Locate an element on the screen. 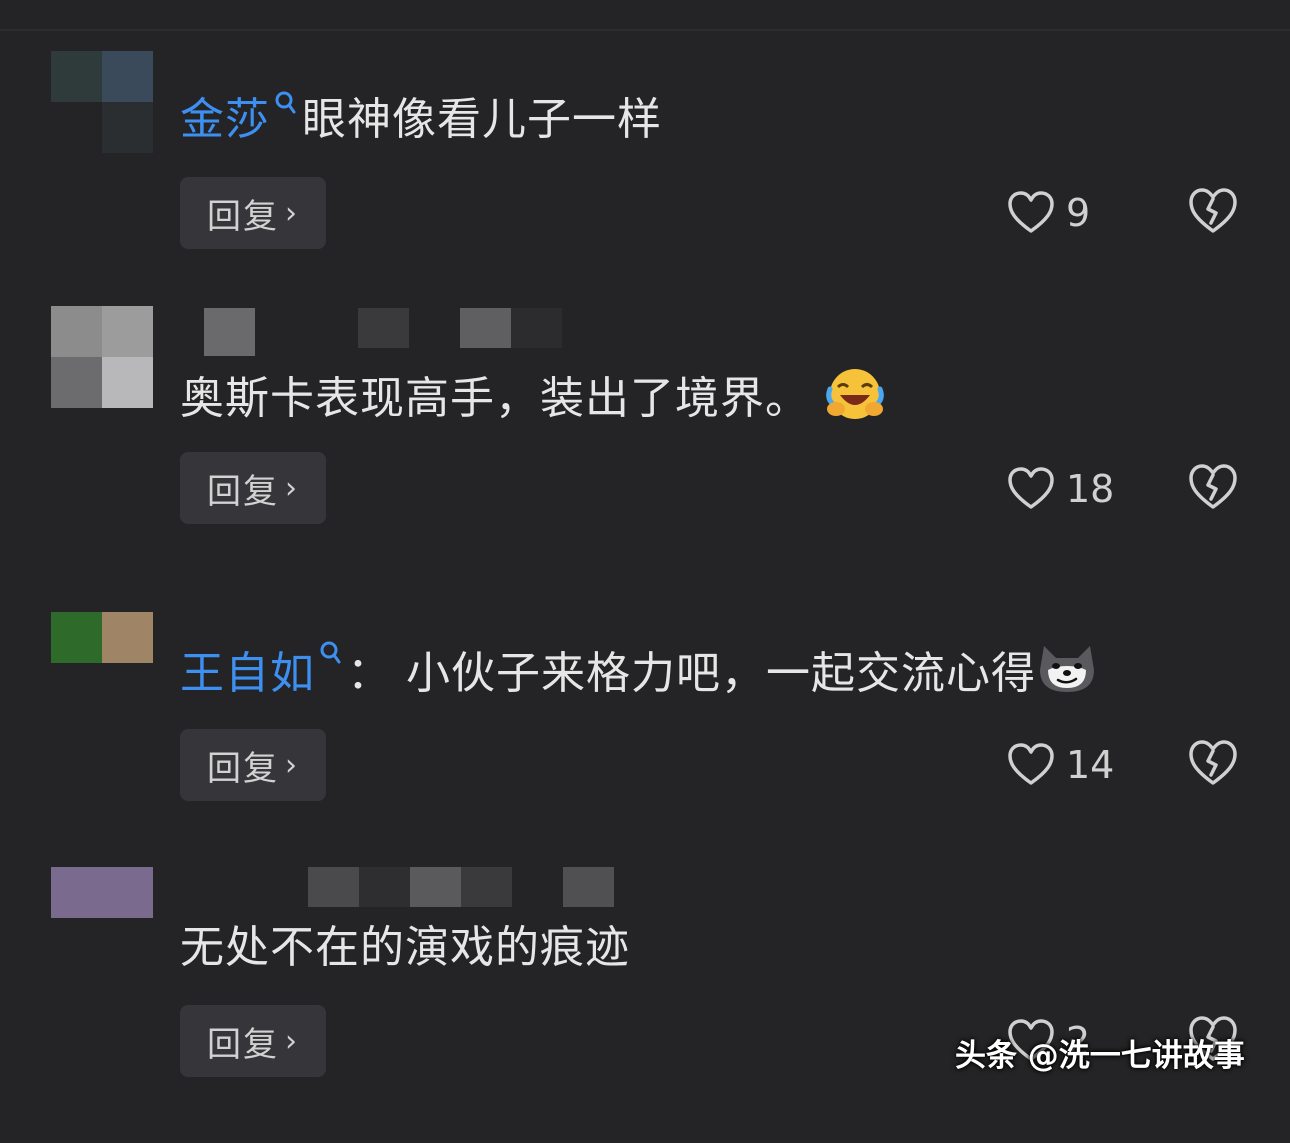 This screenshot has height=1143, width=1290. comment-text-line: 奥斯卡表现高手，装出了境界。 is located at coordinates (533, 401).